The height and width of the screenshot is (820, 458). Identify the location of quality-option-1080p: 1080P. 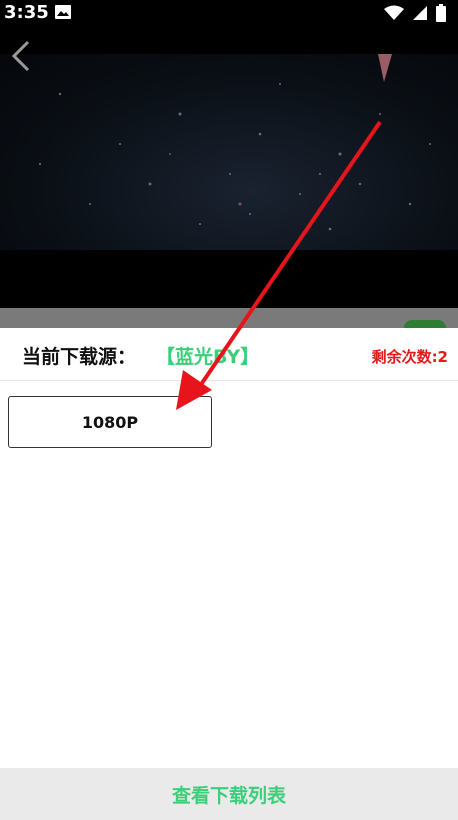
(110, 422).